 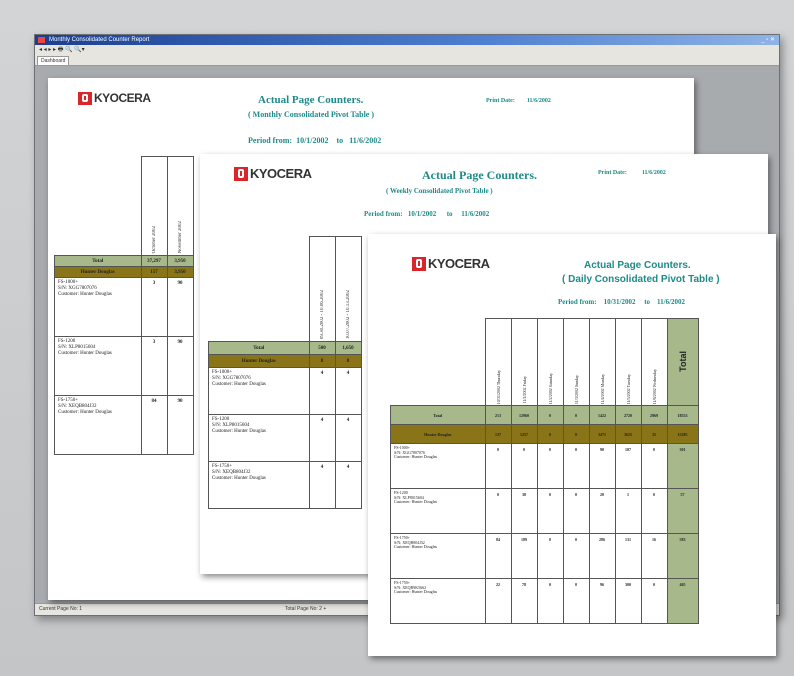 I want to click on total-row: Total 500 1,650, so click(x=285, y=348).